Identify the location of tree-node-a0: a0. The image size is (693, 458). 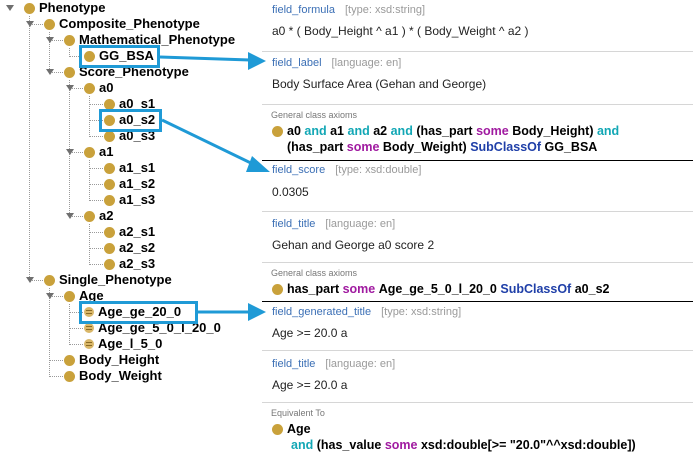
(98, 88).